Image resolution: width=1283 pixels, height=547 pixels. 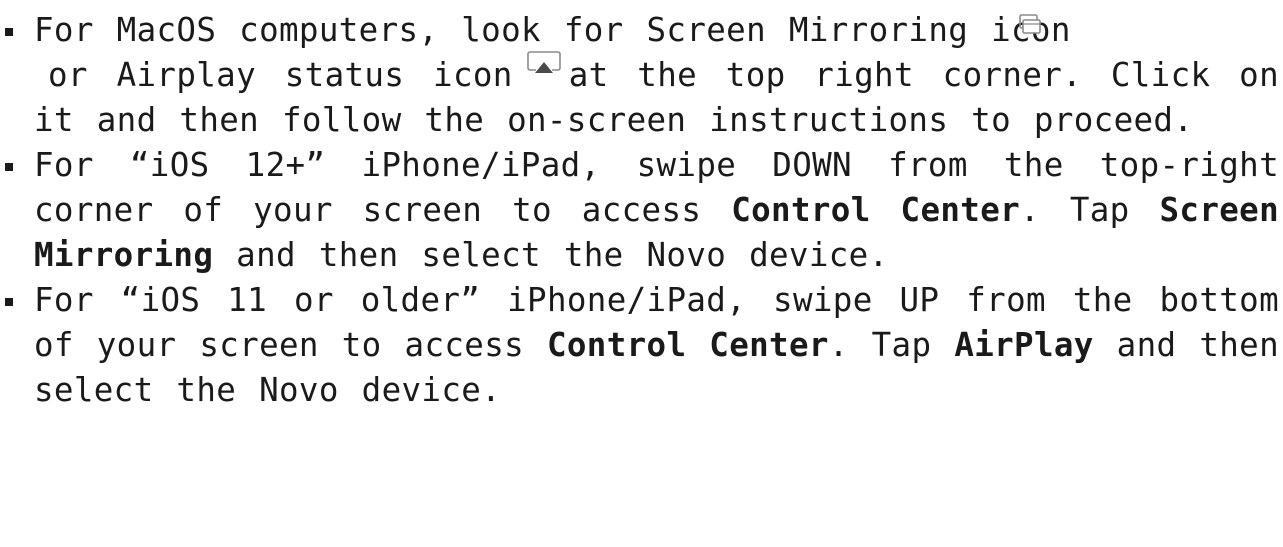 What do you see at coordinates (1090, 210) in the screenshot?
I see `ios12-text-part2: . Tap` at bounding box center [1090, 210].